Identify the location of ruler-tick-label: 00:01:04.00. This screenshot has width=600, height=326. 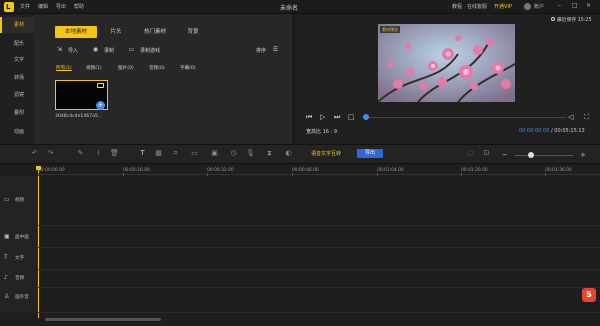
(390, 170).